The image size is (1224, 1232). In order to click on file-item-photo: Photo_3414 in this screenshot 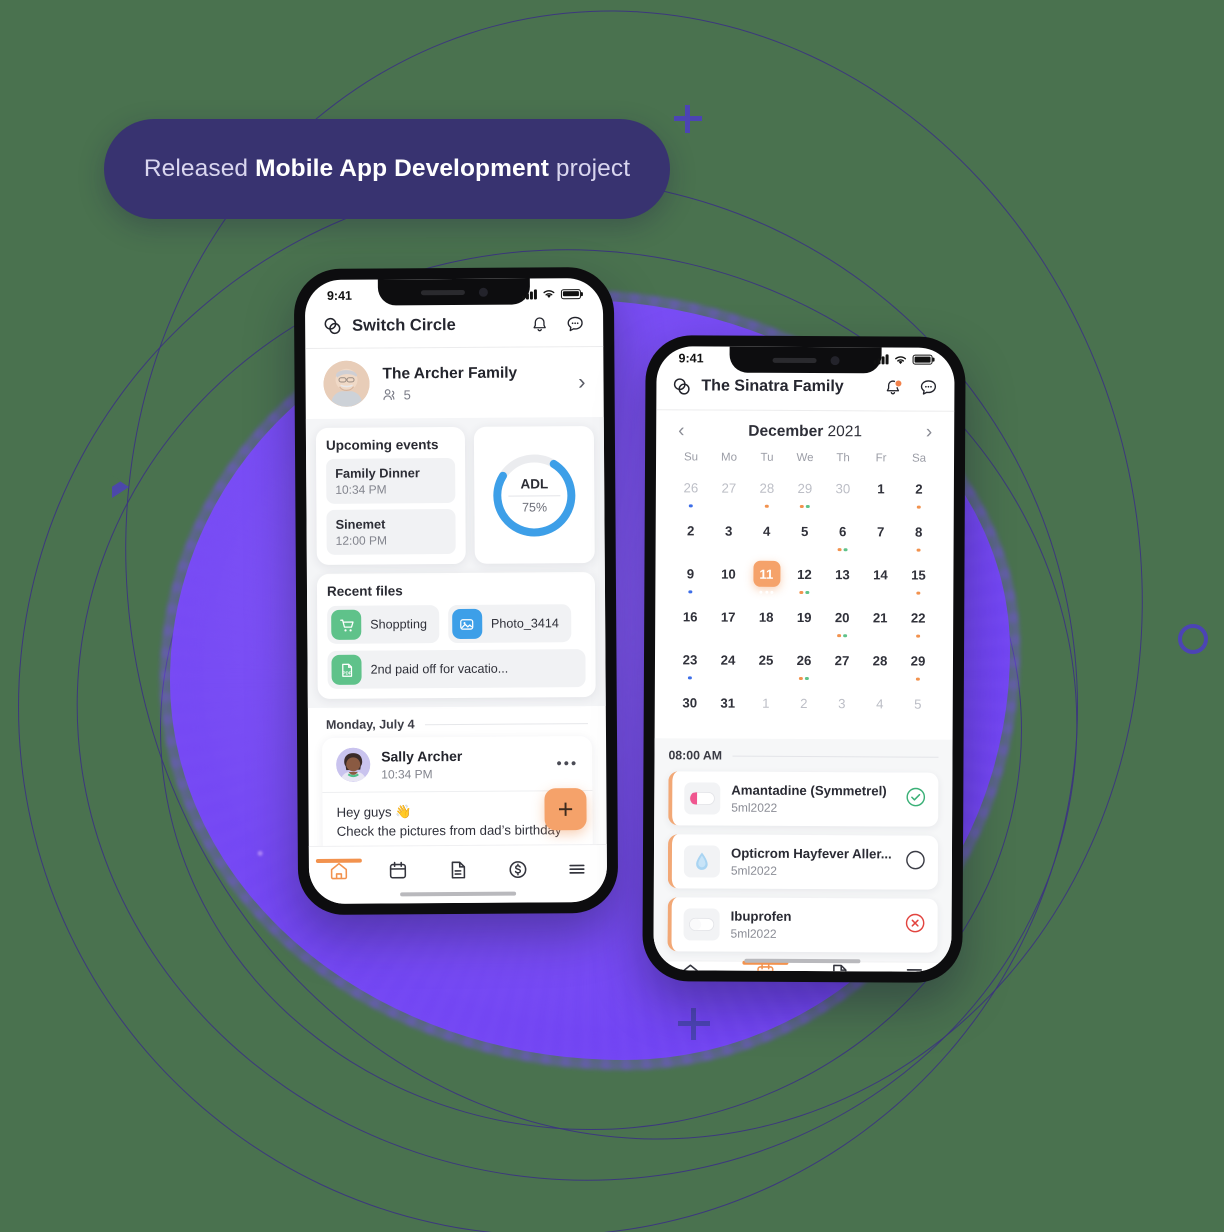, I will do `click(509, 624)`.